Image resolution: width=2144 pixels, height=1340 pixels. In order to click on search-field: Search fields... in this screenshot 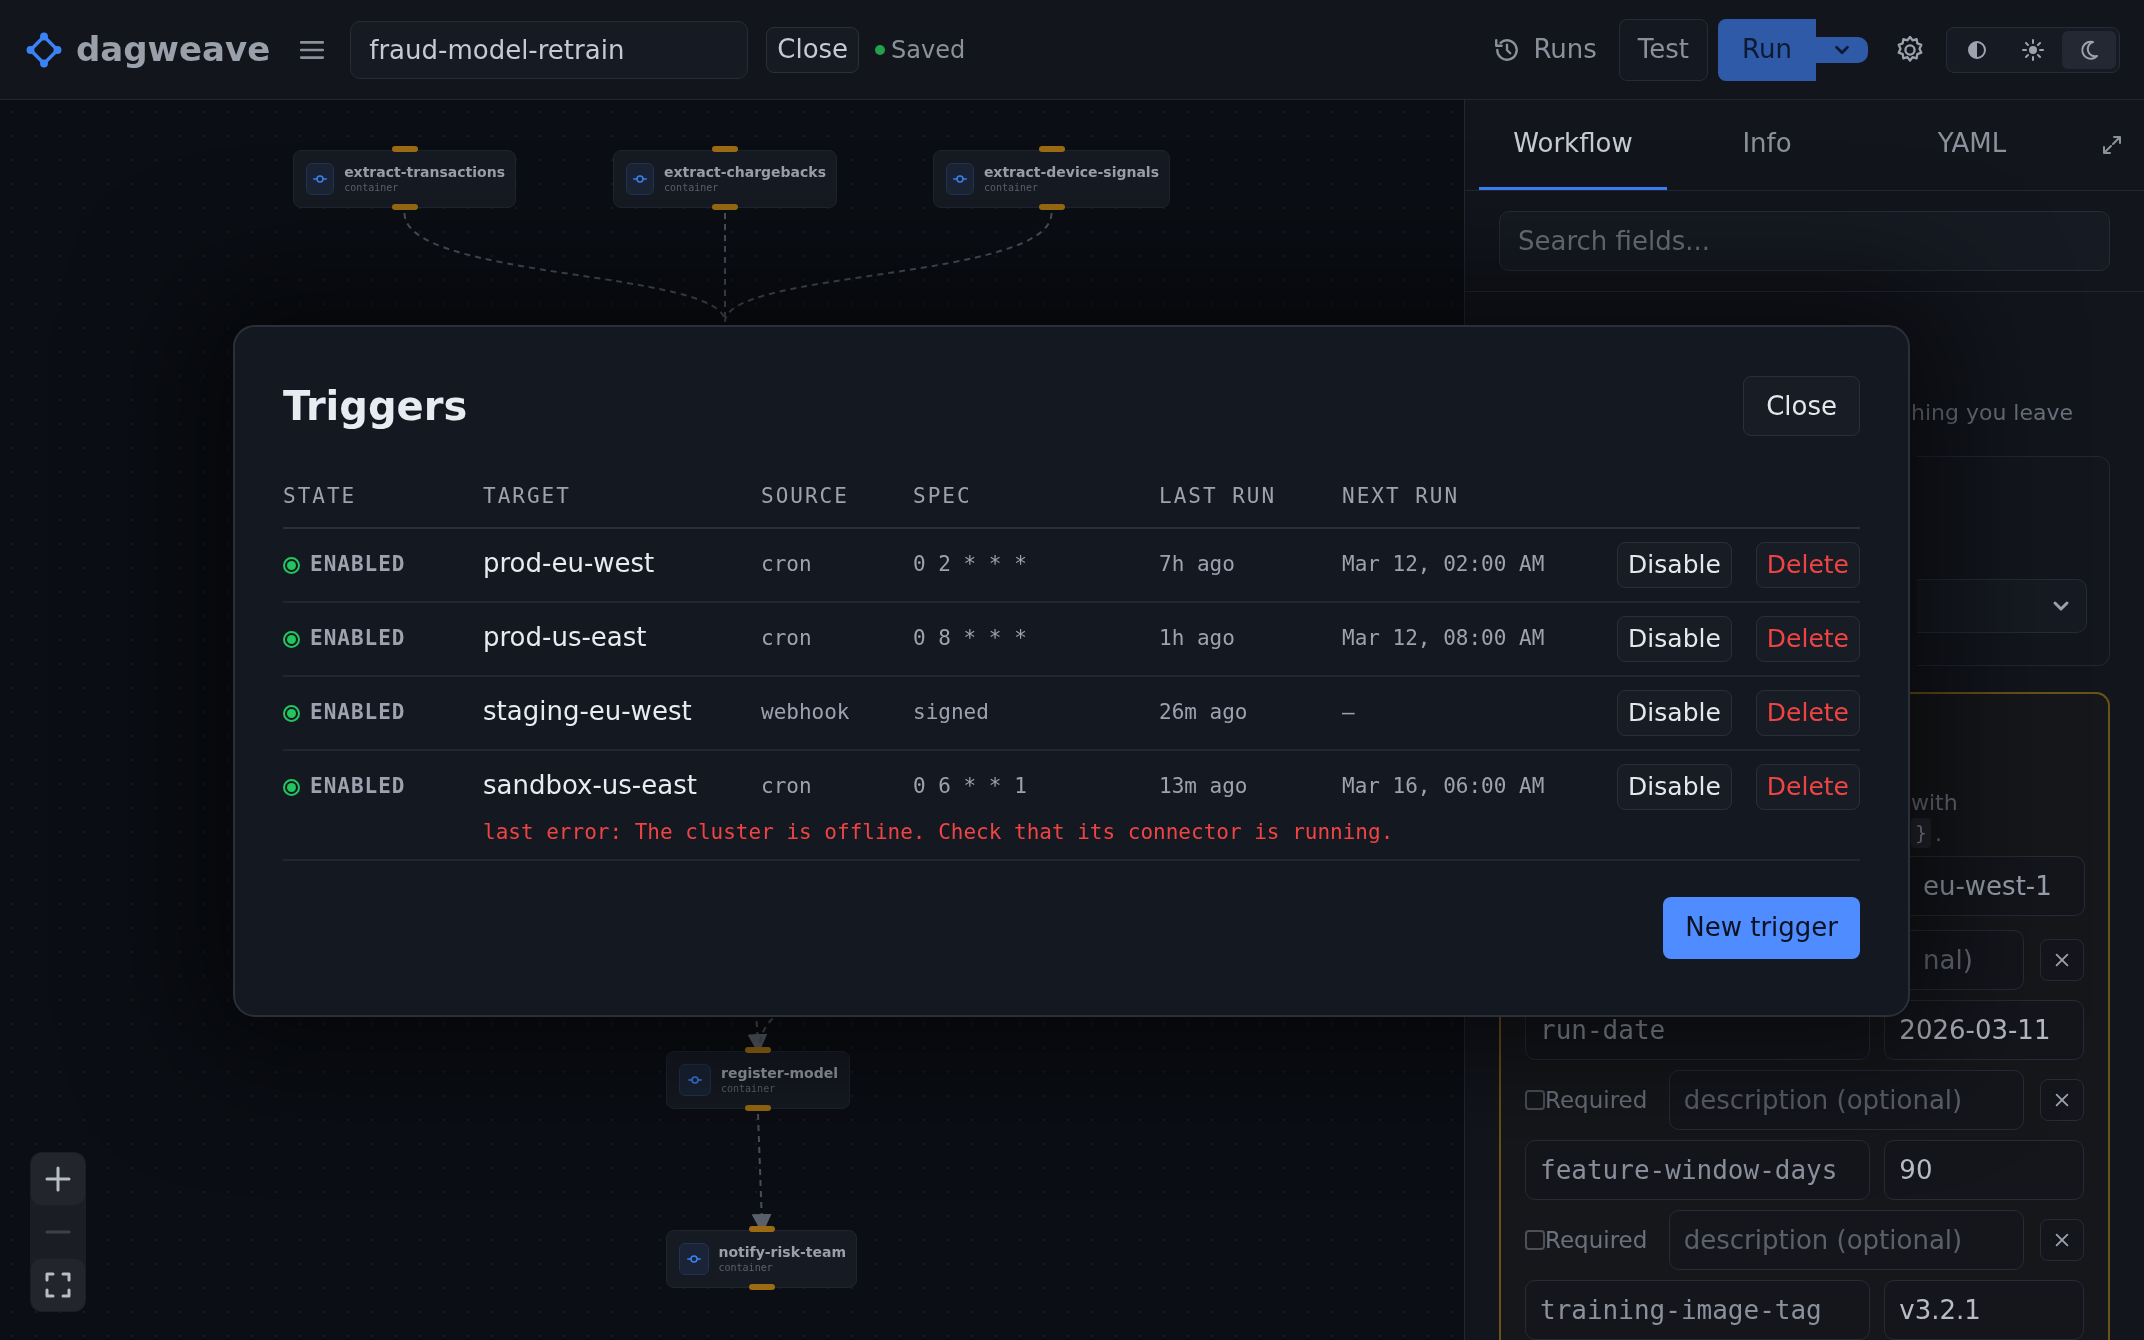, I will do `click(1804, 241)`.